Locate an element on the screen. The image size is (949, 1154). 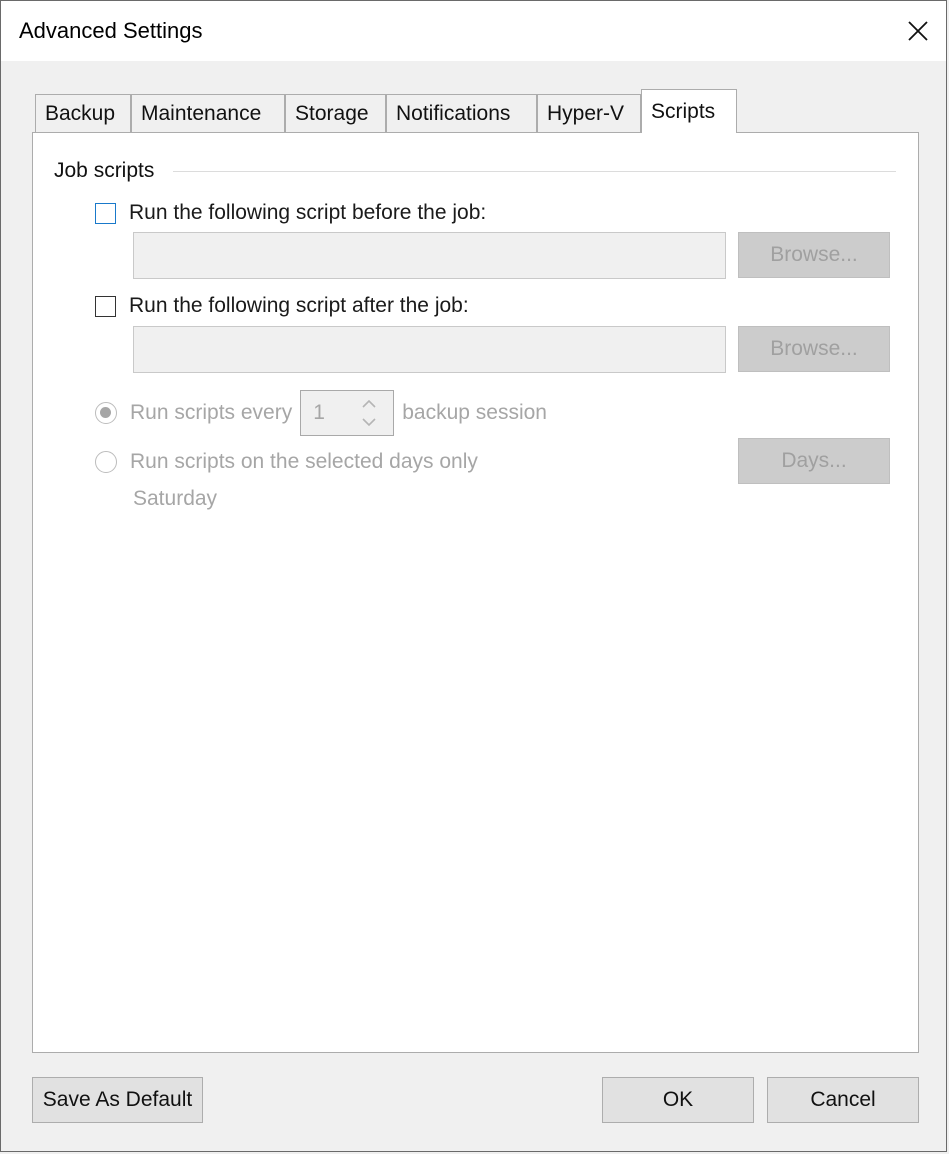
close-icon is located at coordinates (918, 31).